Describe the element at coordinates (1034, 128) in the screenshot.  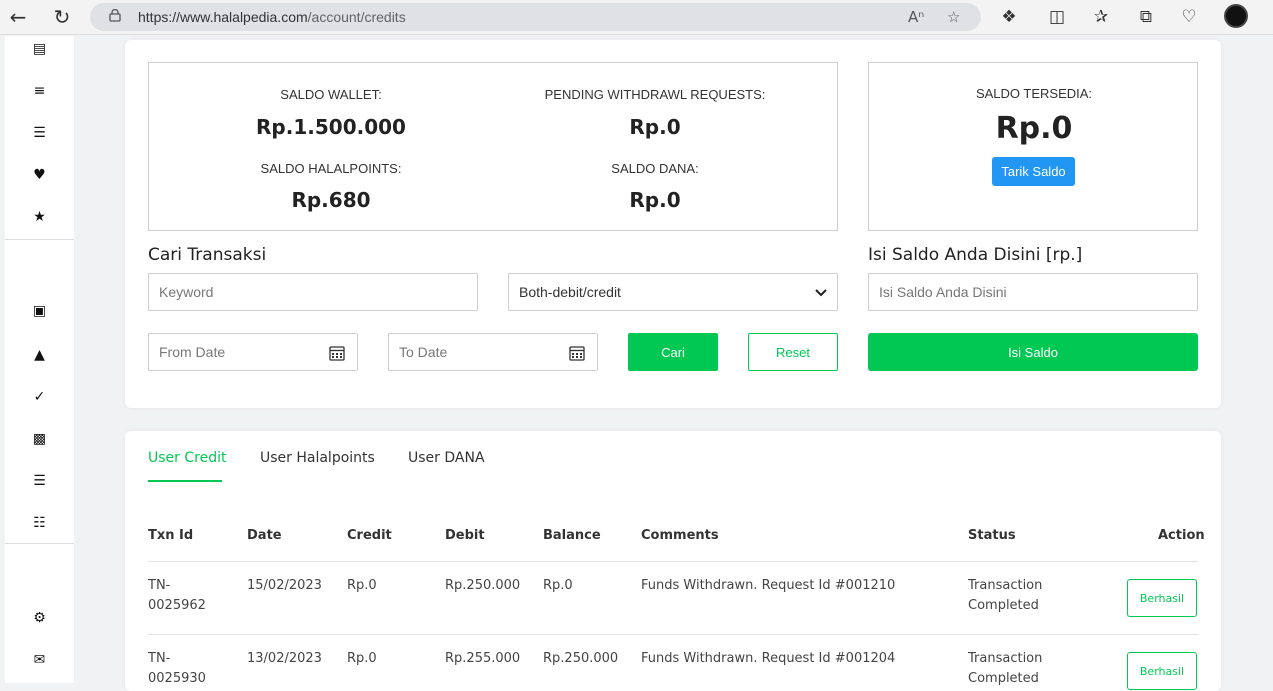
I see `saldo-tersedia-value: Rp.0` at that location.